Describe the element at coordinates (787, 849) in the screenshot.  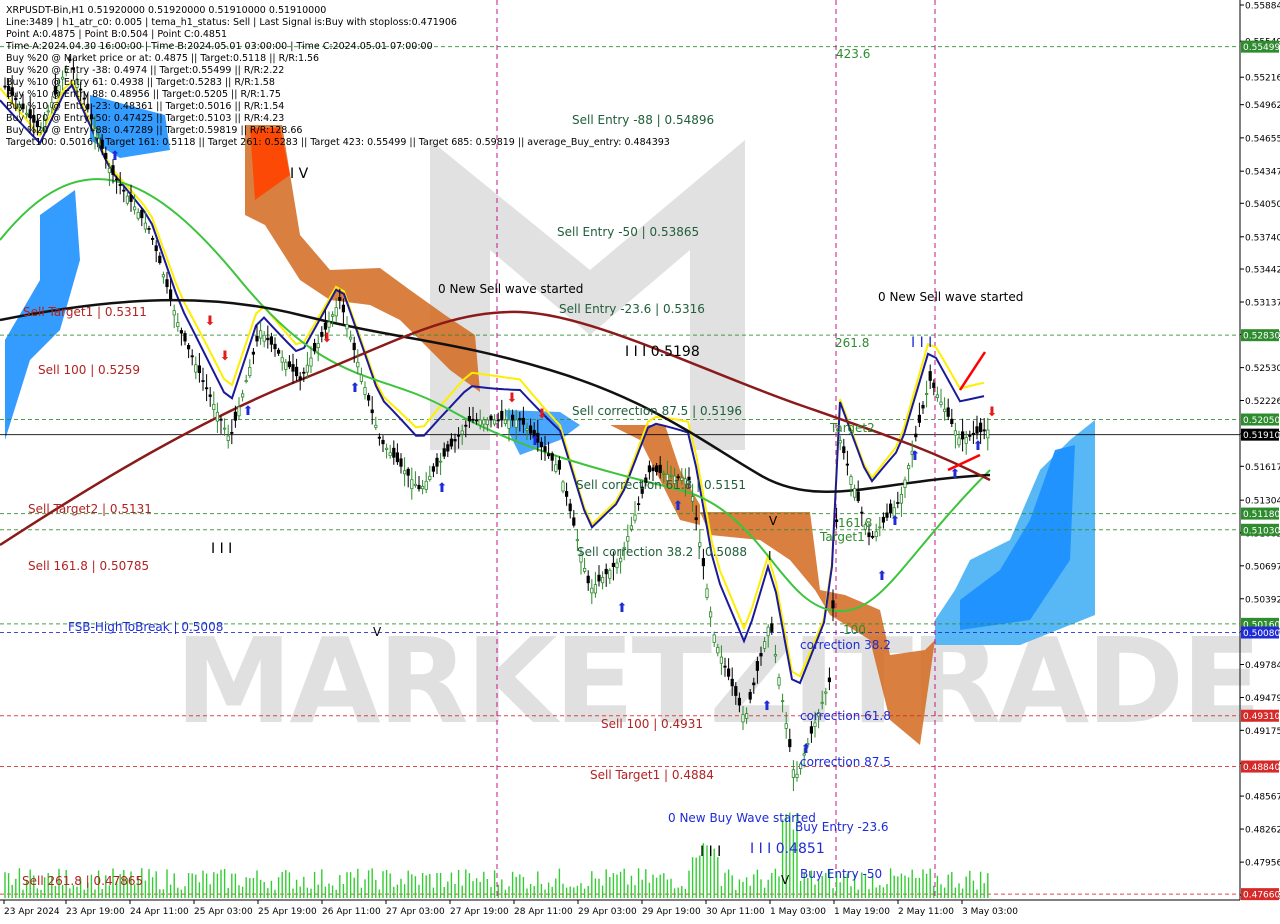
I see `chart-label-27: I I I 0.4851` at that location.